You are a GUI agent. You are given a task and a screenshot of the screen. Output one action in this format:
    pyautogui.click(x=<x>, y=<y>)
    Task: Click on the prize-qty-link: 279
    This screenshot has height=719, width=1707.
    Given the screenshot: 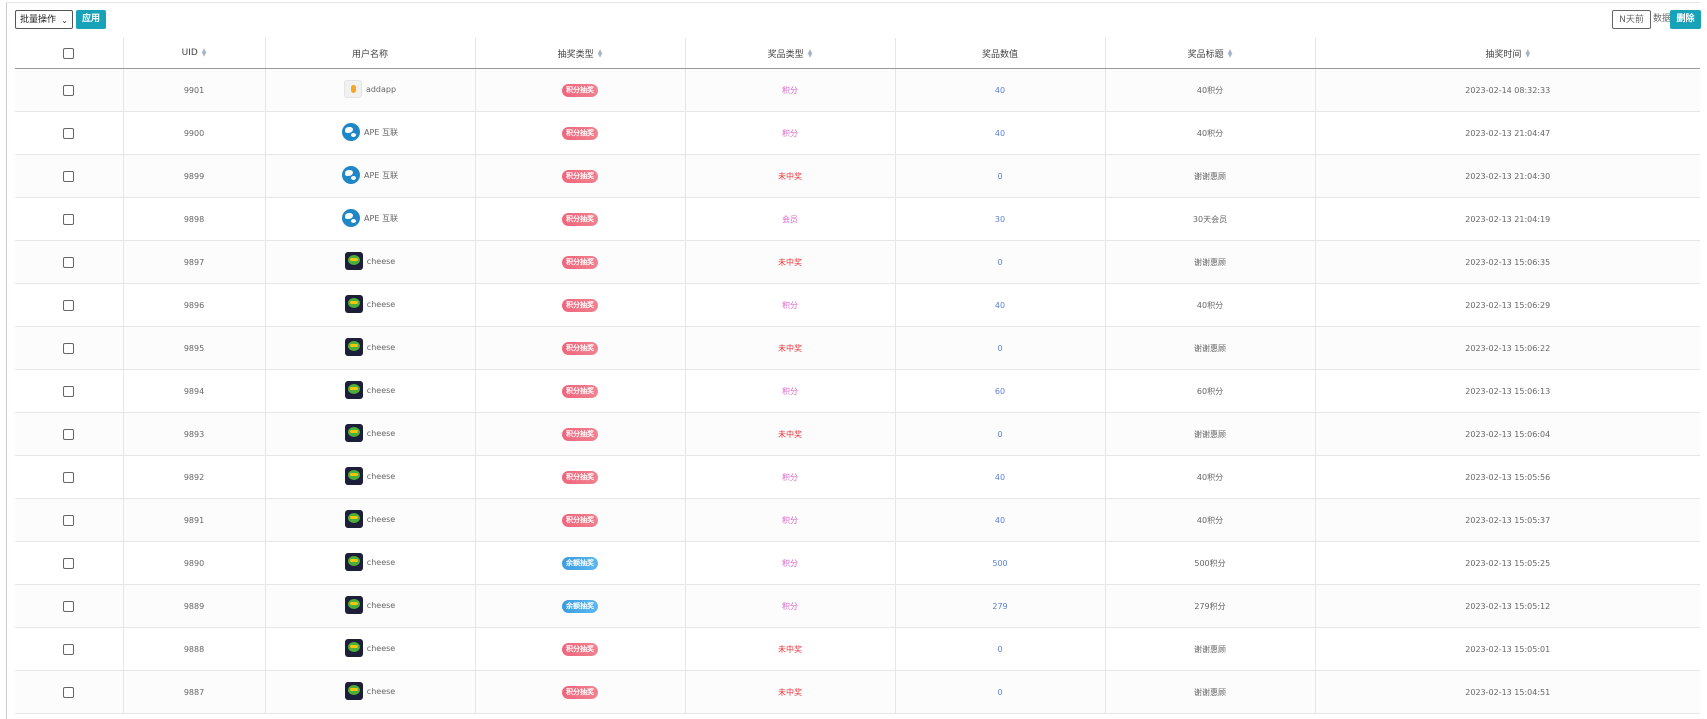 What is the action you would take?
    pyautogui.click(x=999, y=606)
    